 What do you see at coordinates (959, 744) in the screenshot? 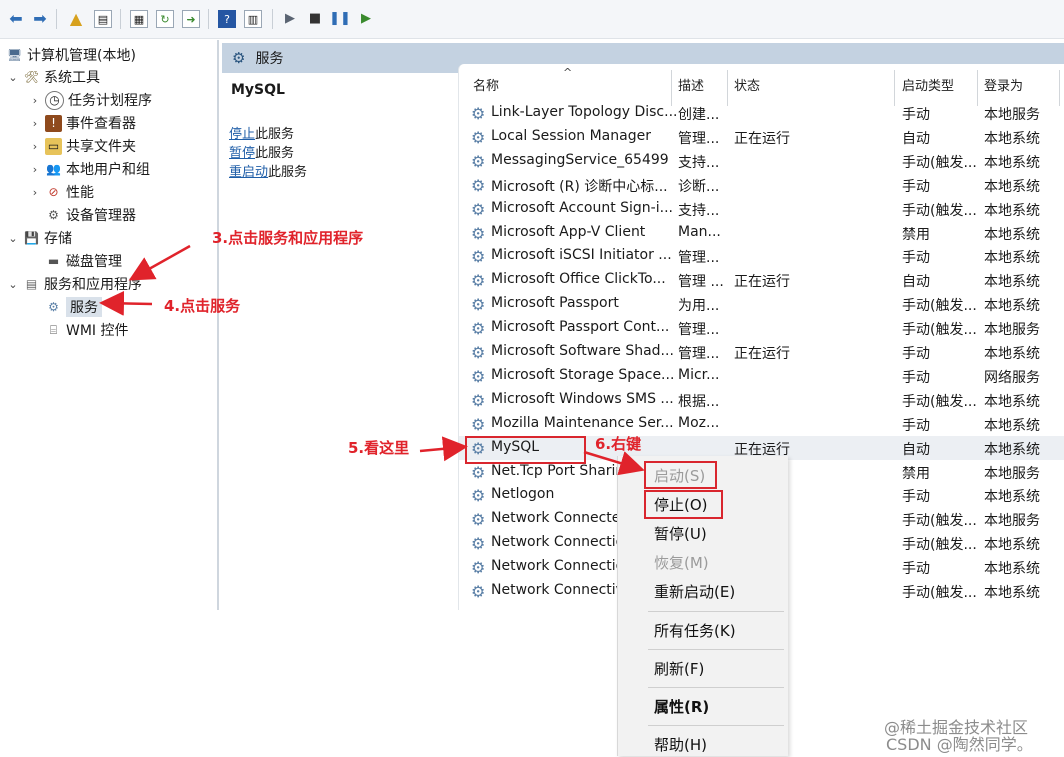
I see `watermark-csdn: CSDN @陶然同学。` at bounding box center [959, 744].